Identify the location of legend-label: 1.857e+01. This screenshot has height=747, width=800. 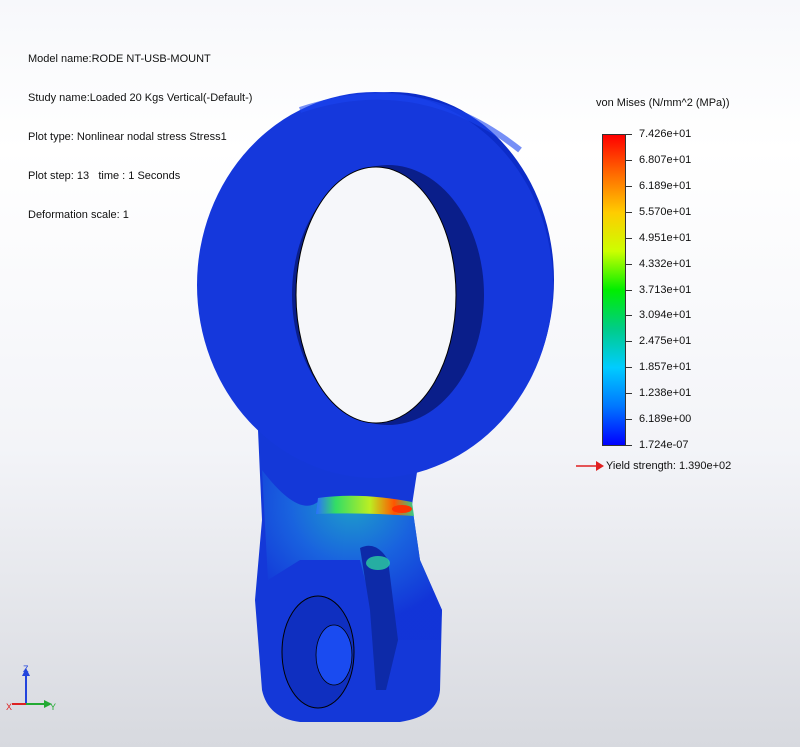
(665, 367).